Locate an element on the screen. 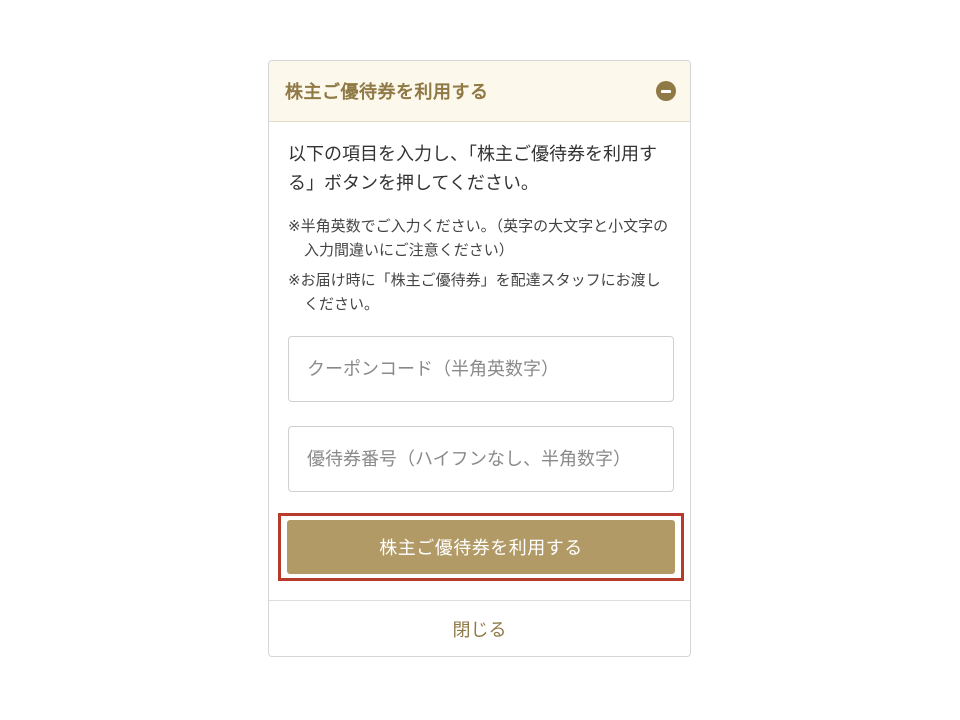  collapse-minus-icon is located at coordinates (666, 91).